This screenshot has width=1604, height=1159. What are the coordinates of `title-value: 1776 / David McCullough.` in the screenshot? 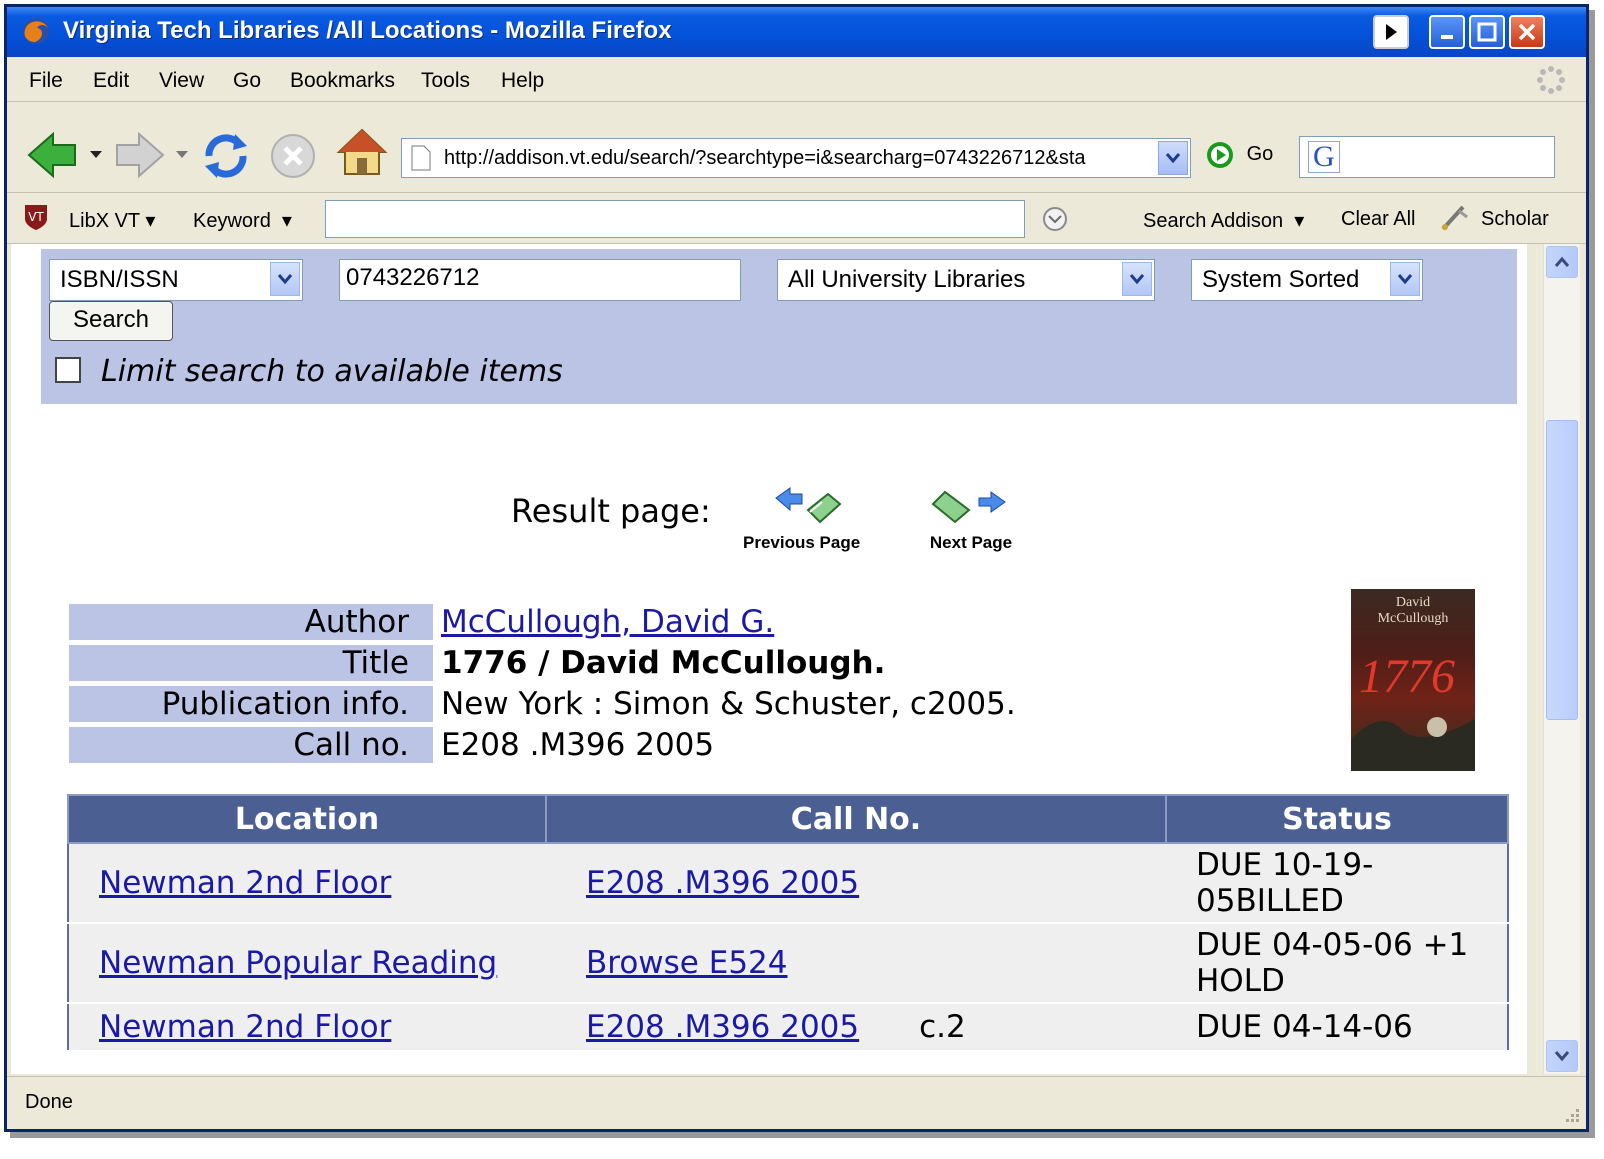 It's located at (663, 663).